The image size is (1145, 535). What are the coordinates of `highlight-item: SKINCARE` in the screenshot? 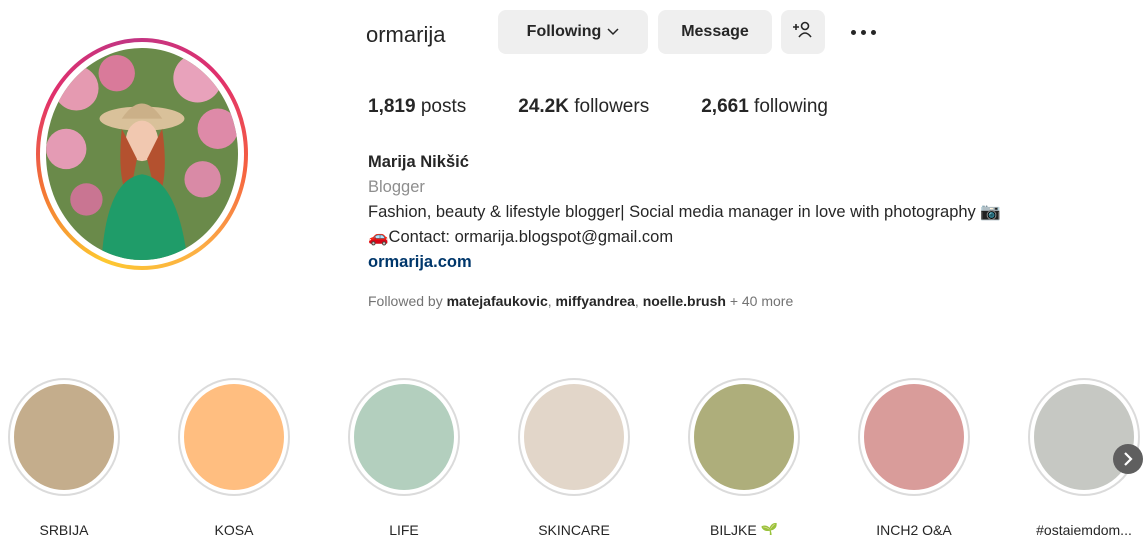 It's located at (574, 456).